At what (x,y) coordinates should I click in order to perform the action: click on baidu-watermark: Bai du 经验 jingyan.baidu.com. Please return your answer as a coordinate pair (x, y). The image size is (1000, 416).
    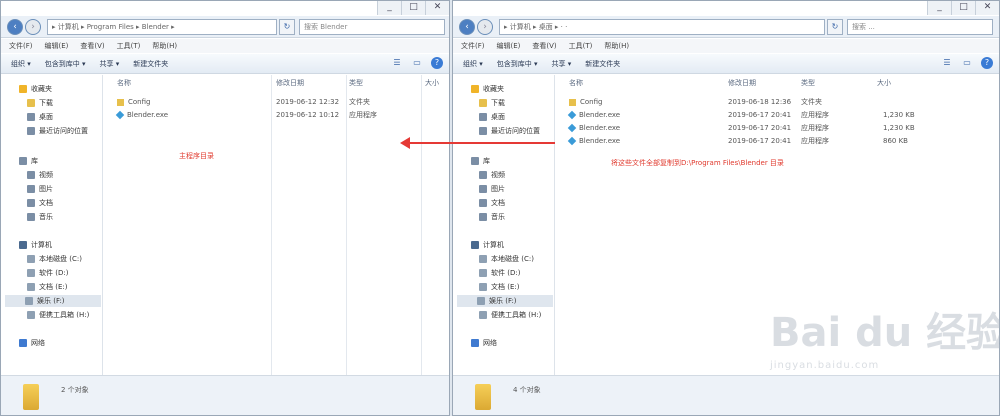
    Looking at the image, I should click on (885, 340).